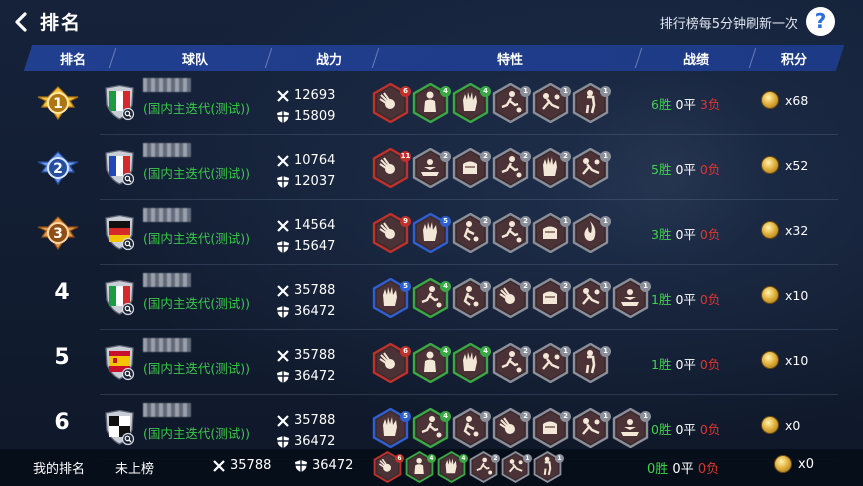 The image size is (863, 486). What do you see at coordinates (21, 22) in the screenshot?
I see `back-button` at bounding box center [21, 22].